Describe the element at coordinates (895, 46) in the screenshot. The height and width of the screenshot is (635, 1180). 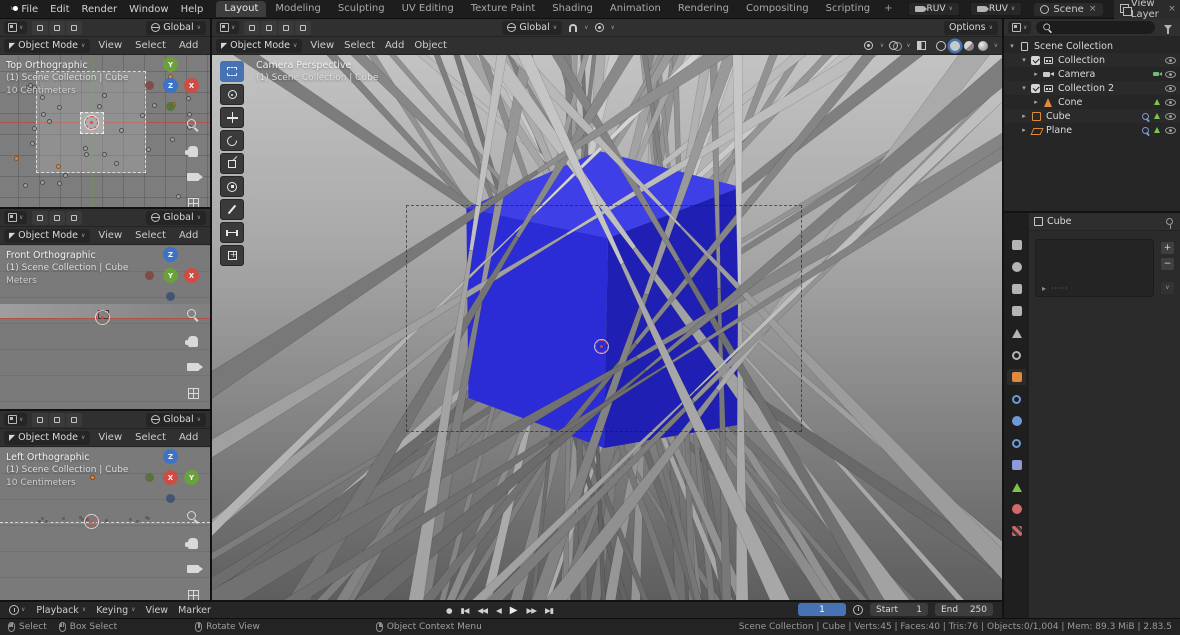
I see `show-overlays-toggle` at that location.